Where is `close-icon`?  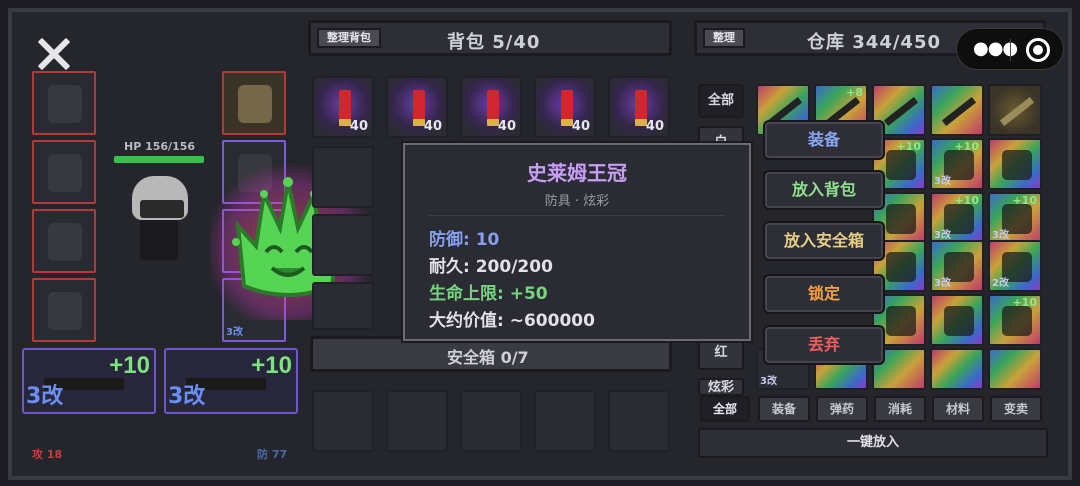 close-icon is located at coordinates (54, 54).